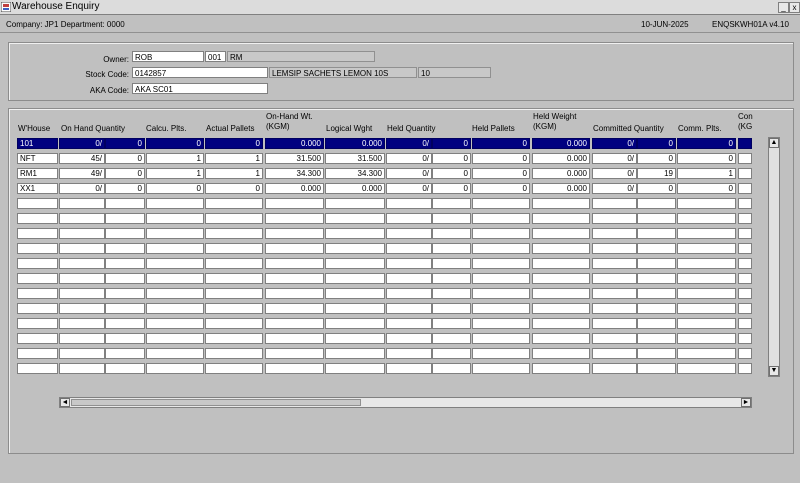  What do you see at coordinates (774, 257) in the screenshot?
I see `vertical-scrollbar: ▲ ▼` at bounding box center [774, 257].